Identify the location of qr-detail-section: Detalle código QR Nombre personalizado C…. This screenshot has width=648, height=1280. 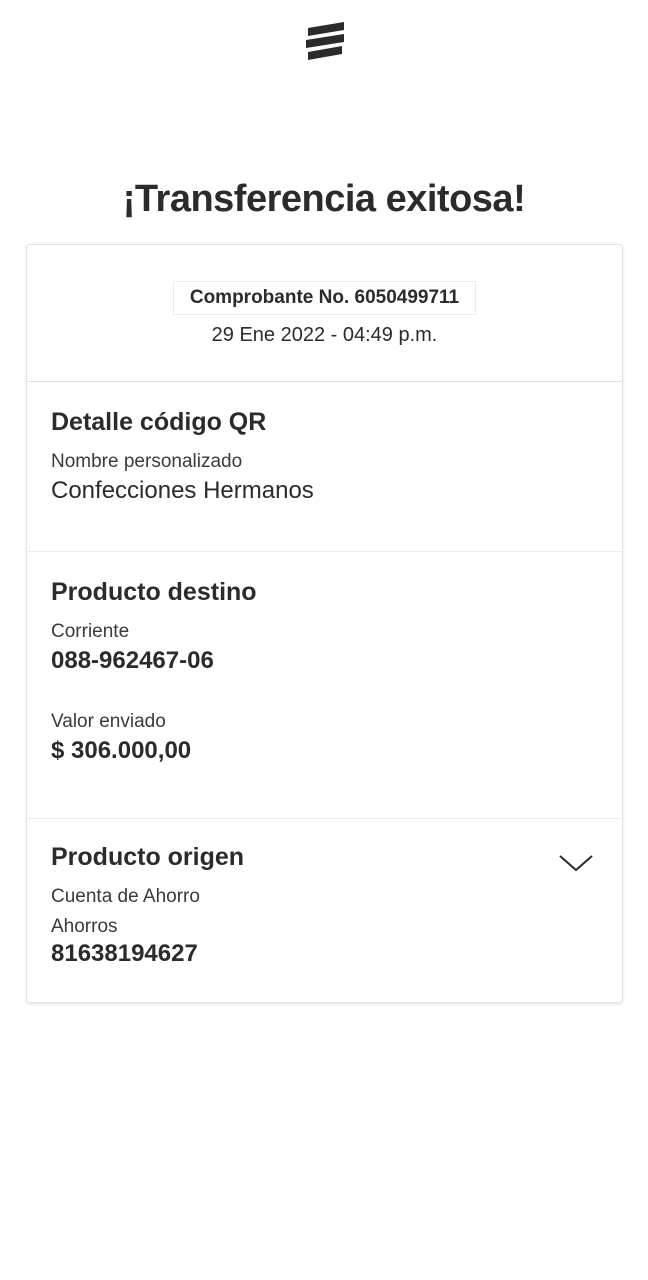
(324, 467).